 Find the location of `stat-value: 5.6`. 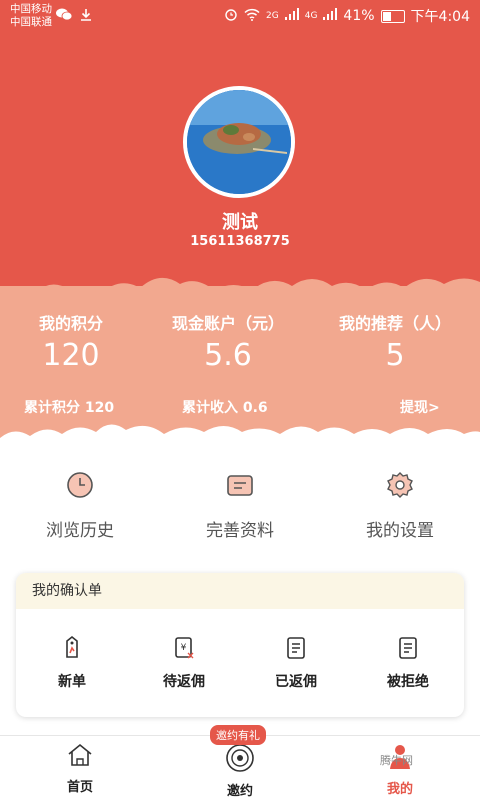

stat-value: 5.6 is located at coordinates (228, 355).